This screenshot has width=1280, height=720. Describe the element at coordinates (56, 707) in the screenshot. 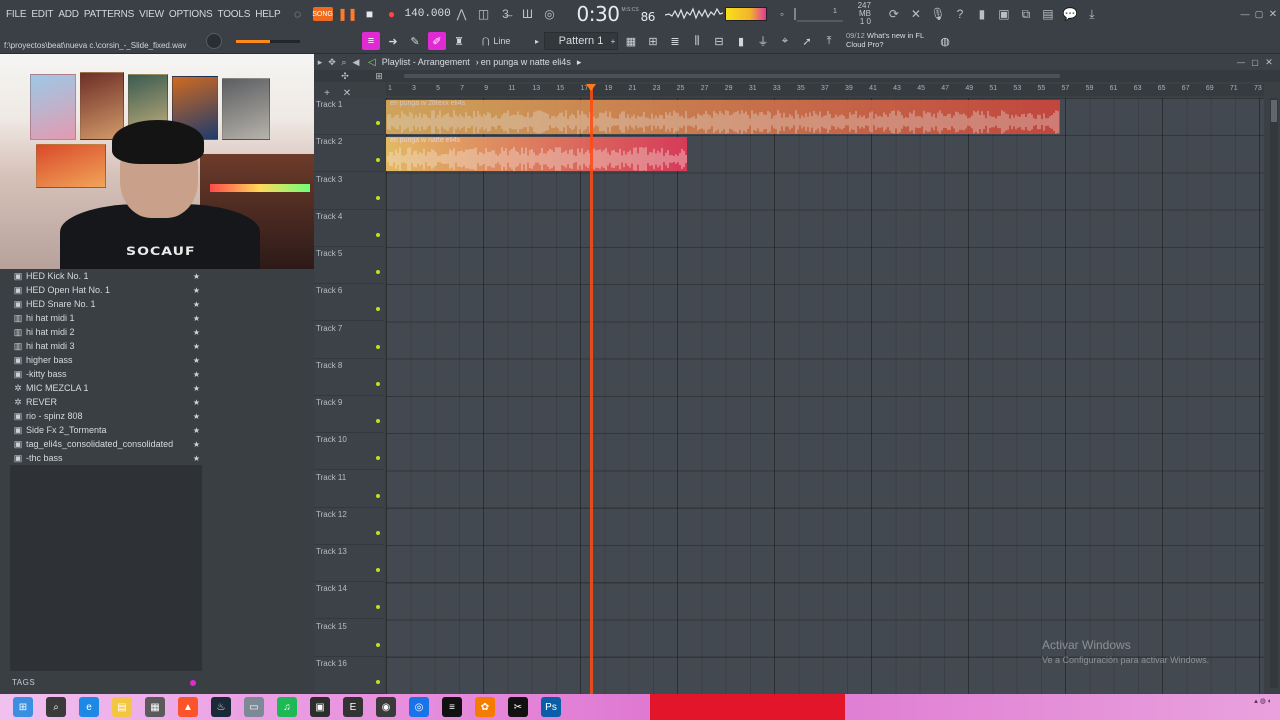

I see `search-icon: ⌕` at that location.